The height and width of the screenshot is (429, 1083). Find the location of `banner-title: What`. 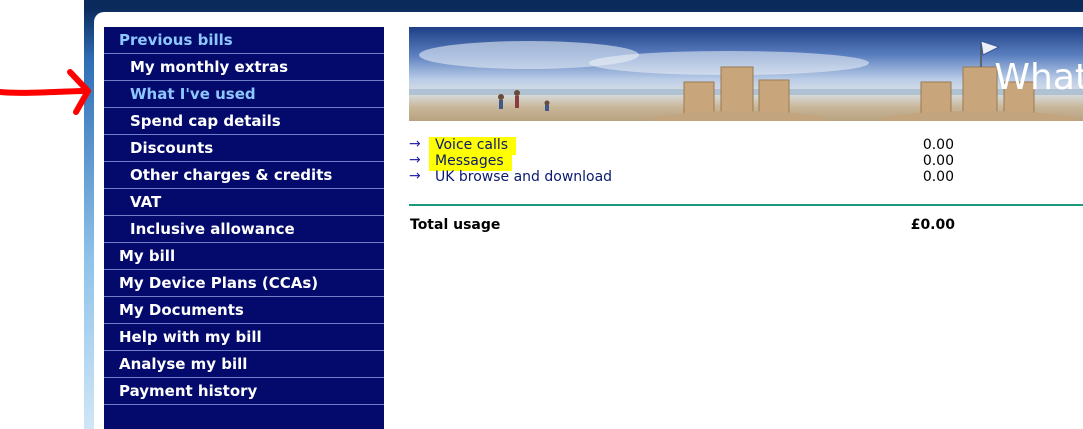

banner-title: What is located at coordinates (1038, 77).